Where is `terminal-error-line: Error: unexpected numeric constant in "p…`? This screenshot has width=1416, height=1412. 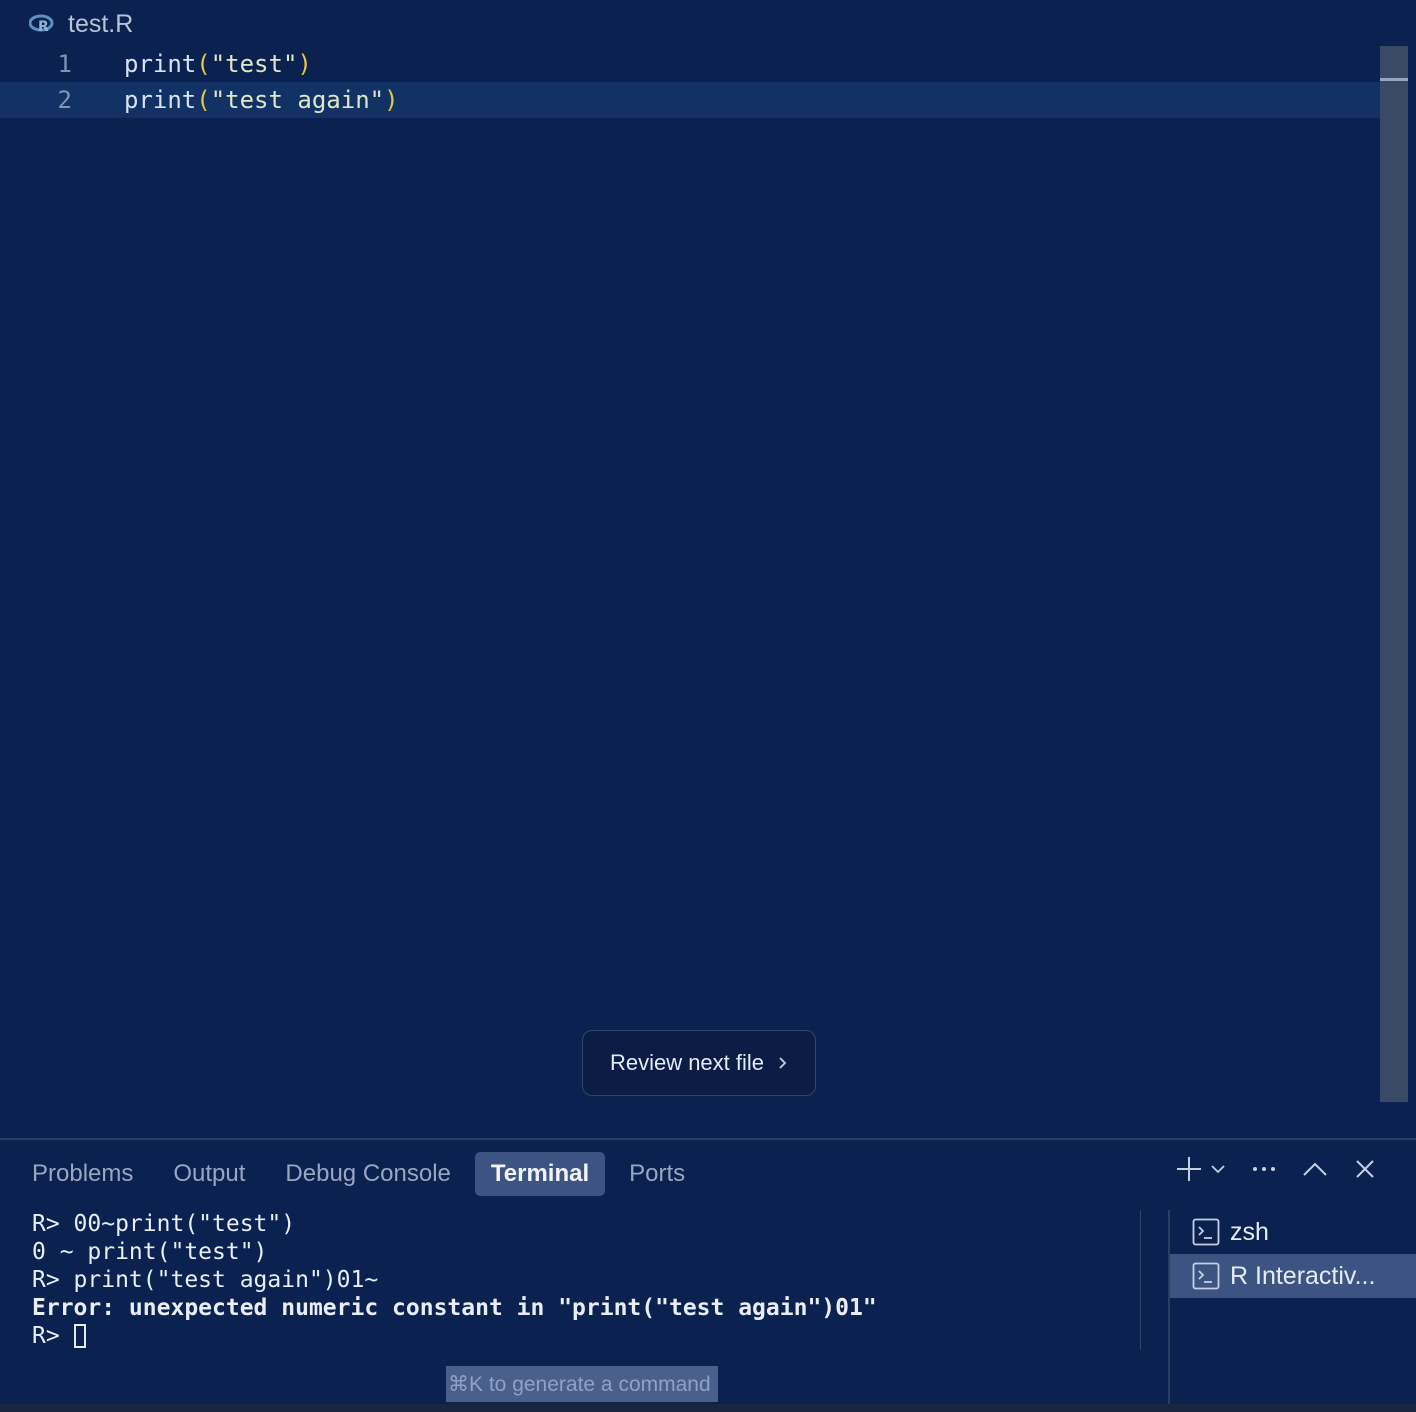 terminal-error-line: Error: unexpected numeric constant in "p… is located at coordinates (454, 1308).